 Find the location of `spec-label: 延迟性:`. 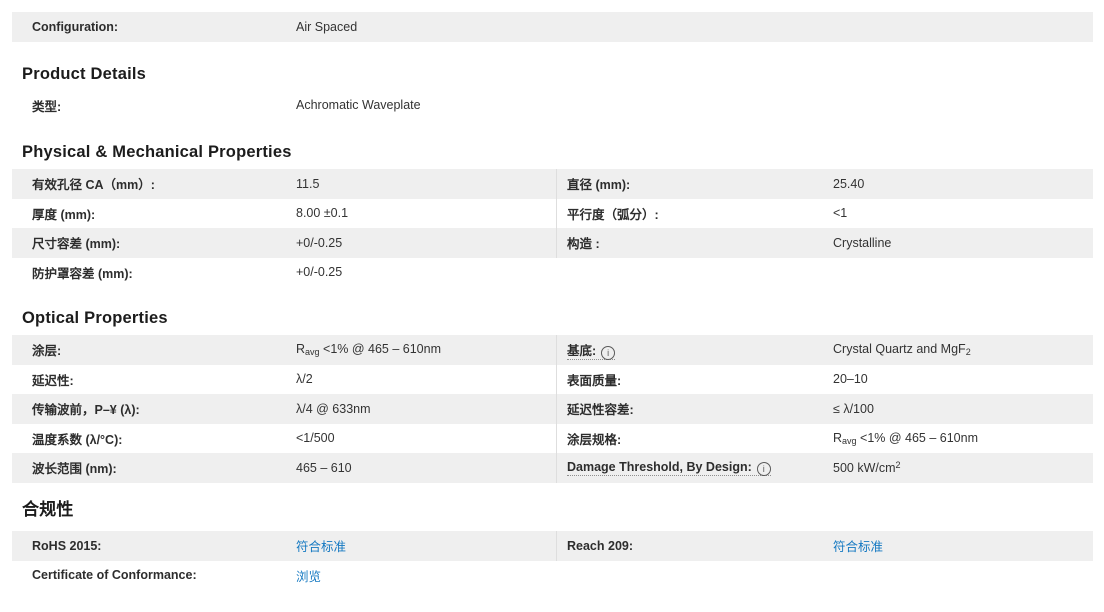

spec-label: 延迟性: is located at coordinates (53, 380).